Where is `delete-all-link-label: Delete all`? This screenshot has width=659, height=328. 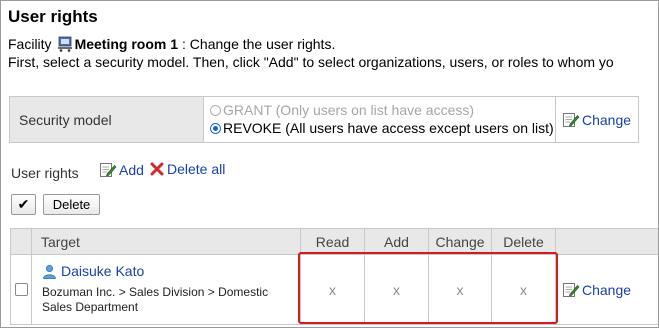 delete-all-link-label: Delete all is located at coordinates (196, 169).